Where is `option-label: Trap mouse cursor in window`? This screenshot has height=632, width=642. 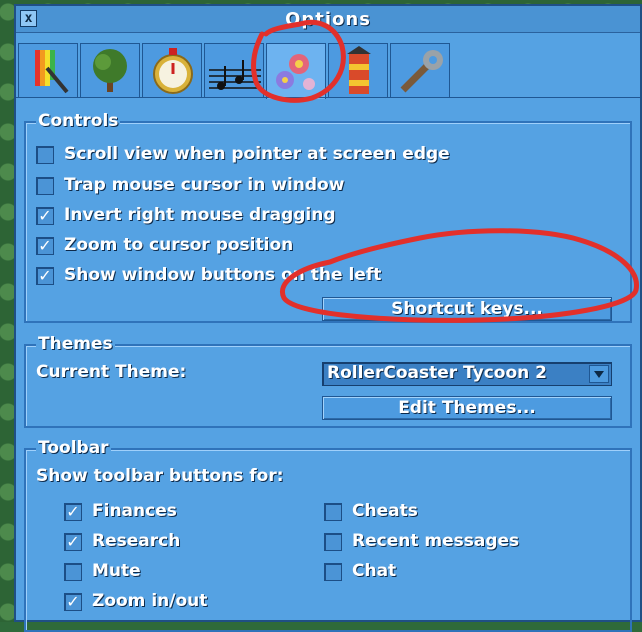 option-label: Trap mouse cursor in window is located at coordinates (204, 185).